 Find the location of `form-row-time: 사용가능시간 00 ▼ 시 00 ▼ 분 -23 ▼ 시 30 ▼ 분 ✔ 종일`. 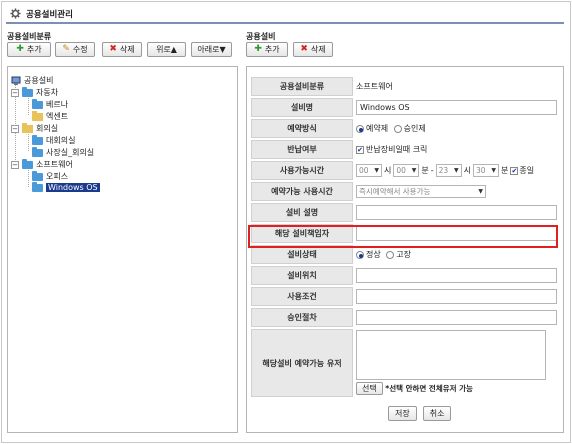

form-row-time: 사용가능시간 00 ▼ 시 00 ▼ 분 -23 ▼ 시 30 ▼ 분 ✔ 종일 is located at coordinates (405, 170).